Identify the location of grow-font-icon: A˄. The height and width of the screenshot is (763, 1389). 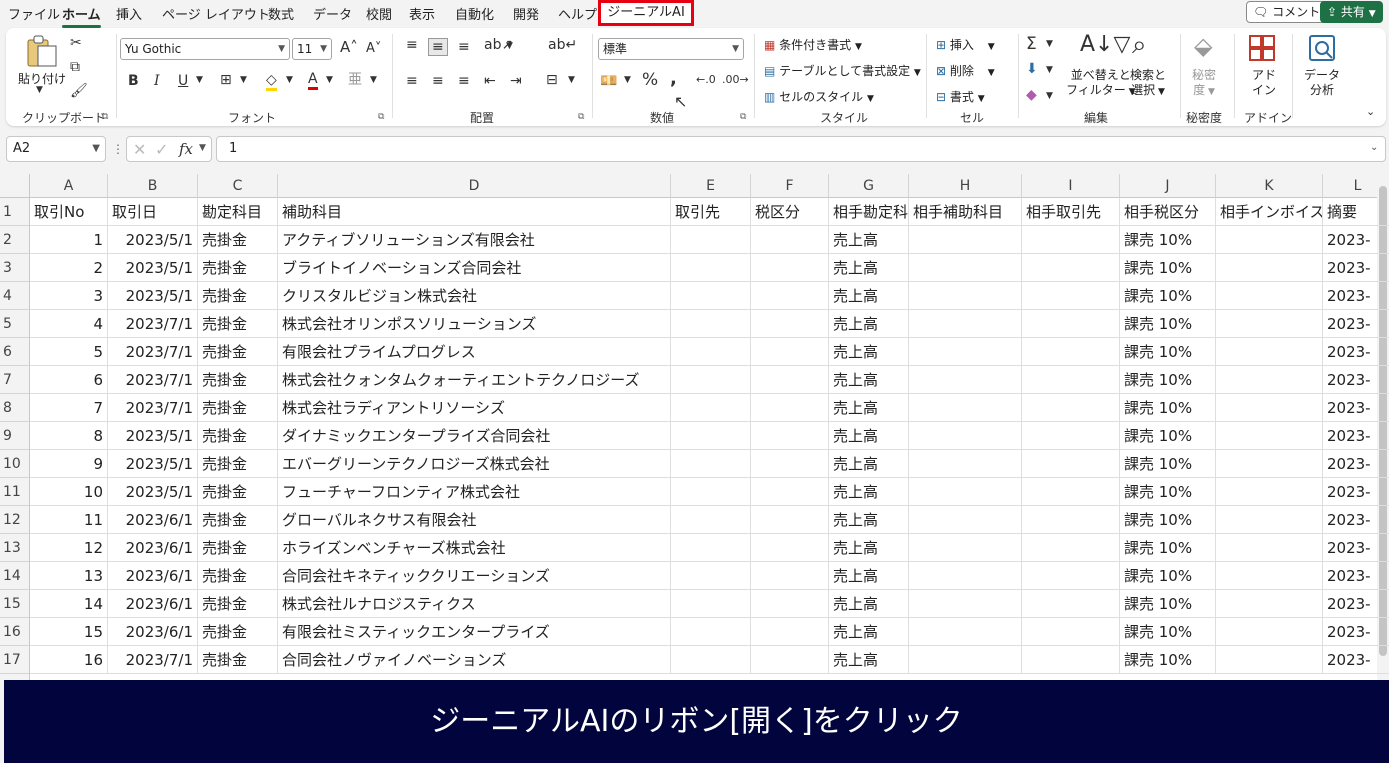
(349, 47).